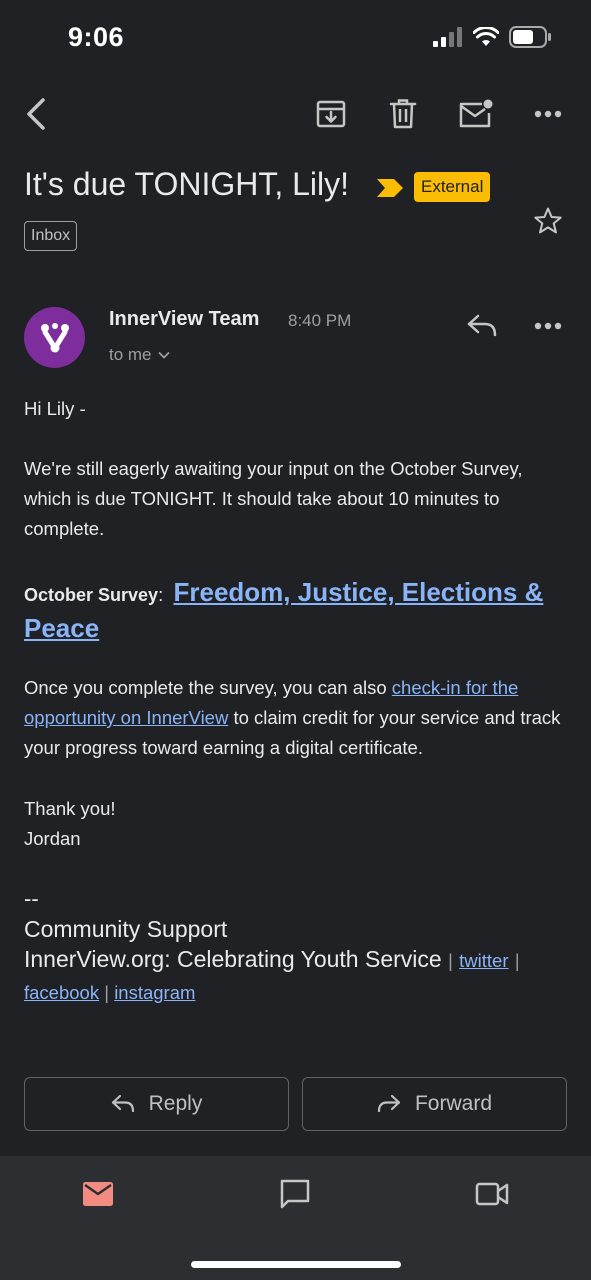  What do you see at coordinates (298, 993) in the screenshot?
I see `signature-line-3: facebook | instagram` at bounding box center [298, 993].